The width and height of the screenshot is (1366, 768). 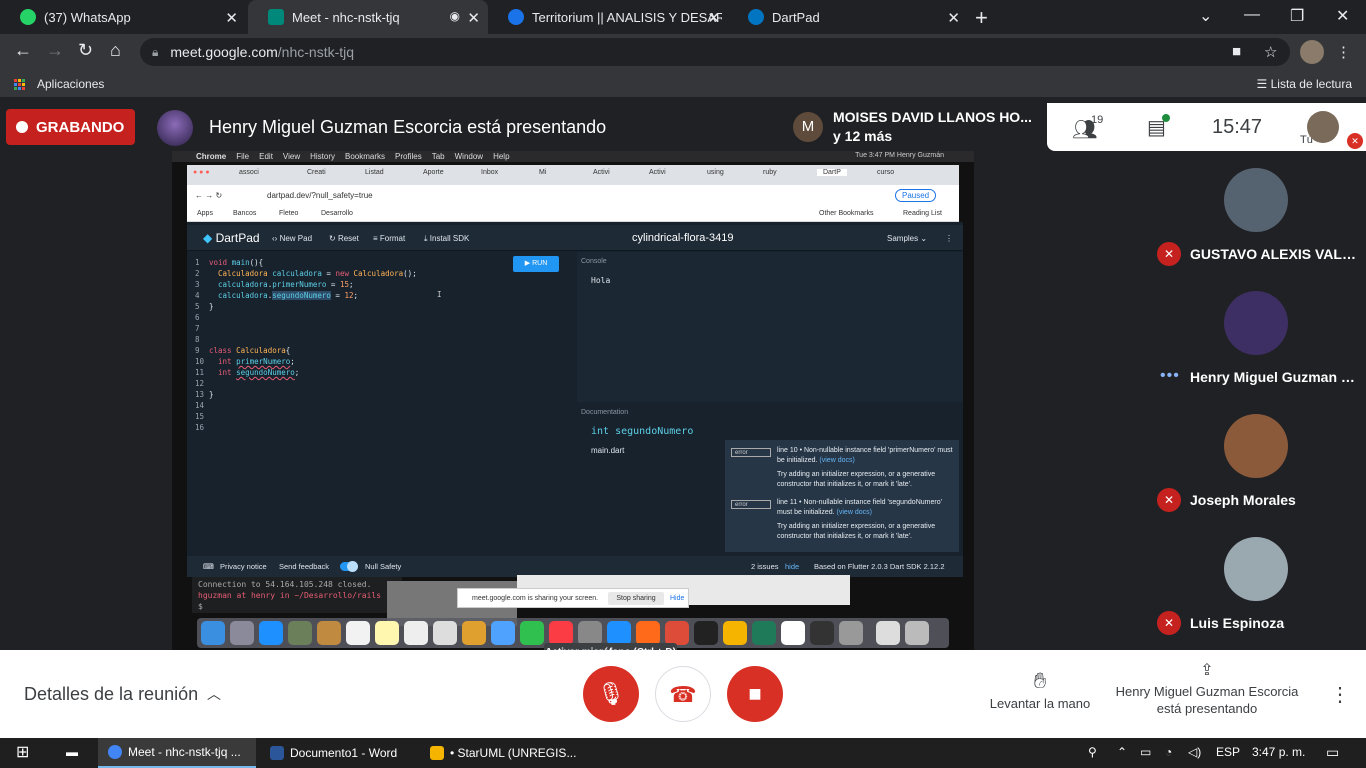 What do you see at coordinates (374, 172) in the screenshot?
I see `inner-tab: Listad` at bounding box center [374, 172].